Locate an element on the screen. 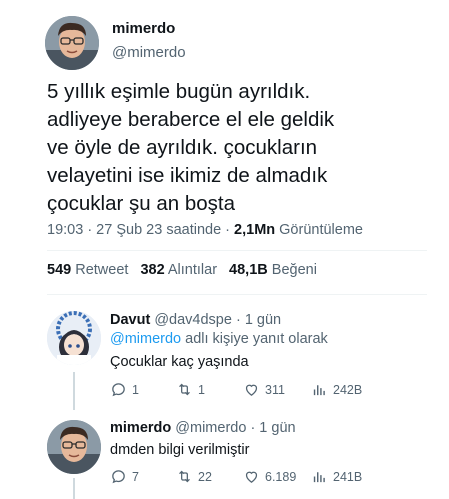 This screenshot has height=499, width=449. reply-count: 1 is located at coordinates (135, 389).